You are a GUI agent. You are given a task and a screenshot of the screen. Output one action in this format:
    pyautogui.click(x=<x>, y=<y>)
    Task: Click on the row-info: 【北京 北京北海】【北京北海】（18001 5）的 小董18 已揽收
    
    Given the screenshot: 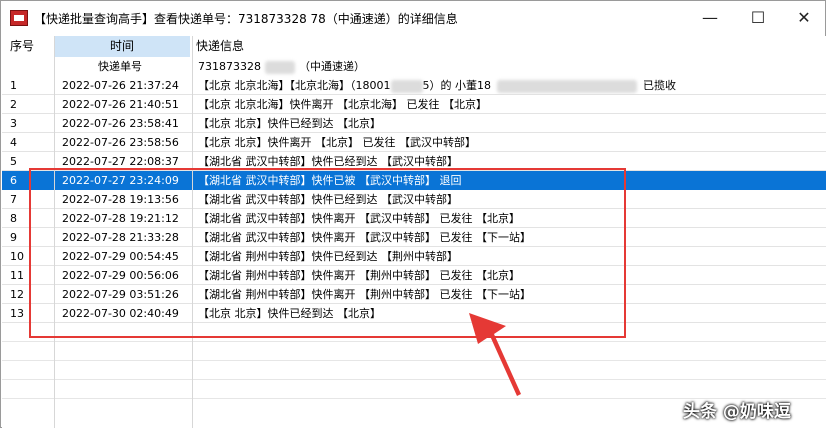 What is the action you would take?
    pyautogui.click(x=508, y=85)
    